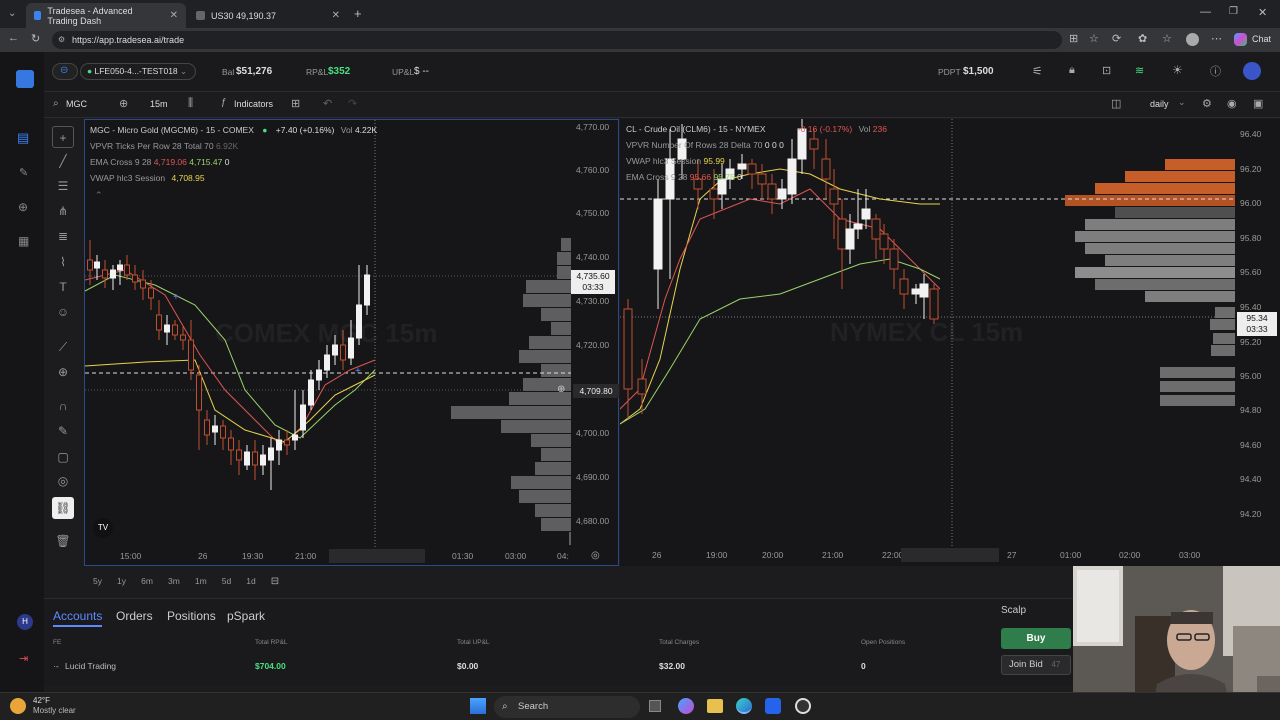  I want to click on user-avatar: H, so click(25, 622).